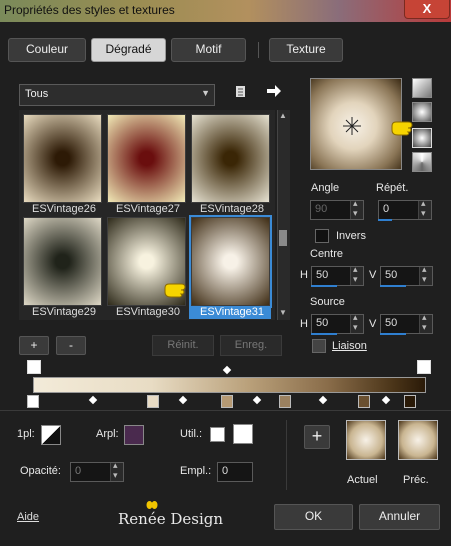 This screenshot has height=546, width=451. I want to click on current-gradient-swatch, so click(366, 440).